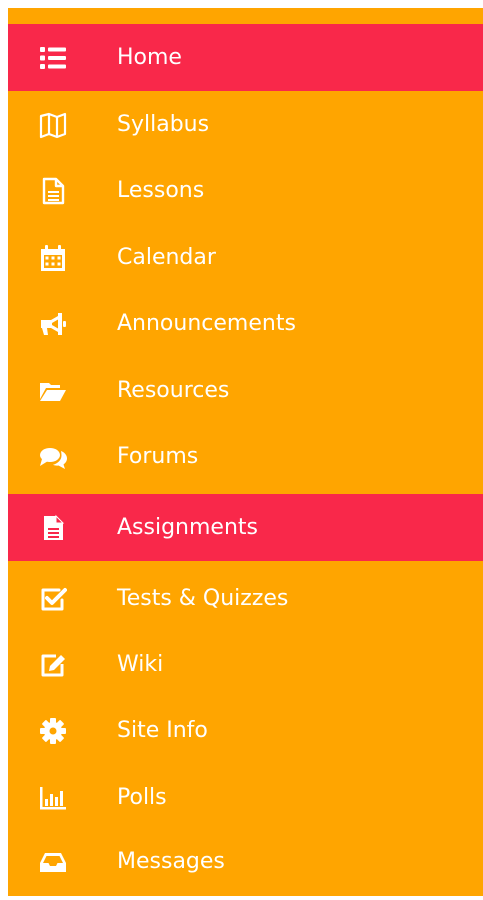 The image size is (483, 900). What do you see at coordinates (53, 58) in the screenshot?
I see `list-icon` at bounding box center [53, 58].